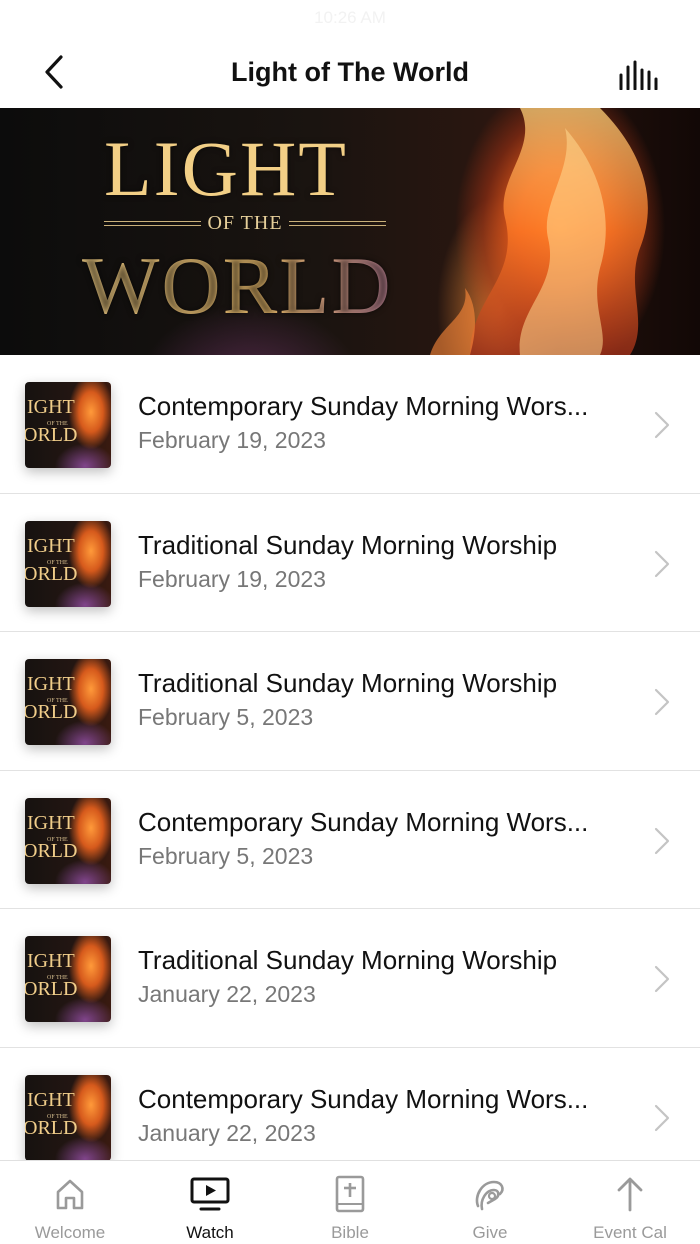  I want to click on tab-welcome: Welcome, so click(70, 1202).